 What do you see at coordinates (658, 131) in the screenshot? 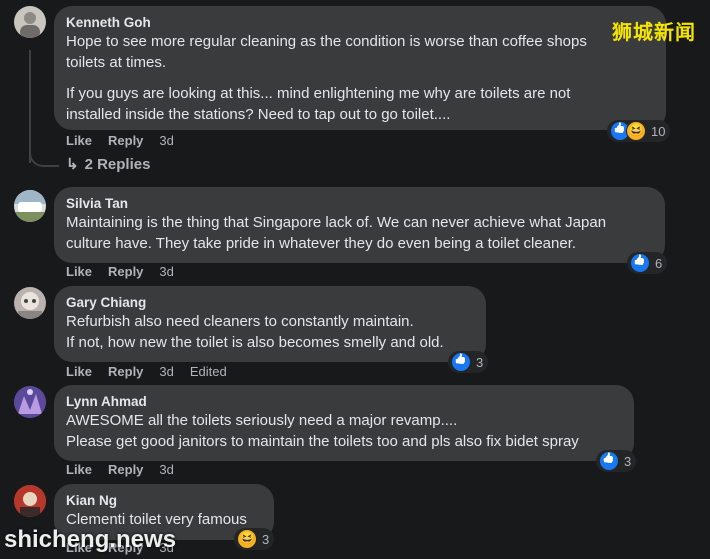
I see `reaction-count: 10` at bounding box center [658, 131].